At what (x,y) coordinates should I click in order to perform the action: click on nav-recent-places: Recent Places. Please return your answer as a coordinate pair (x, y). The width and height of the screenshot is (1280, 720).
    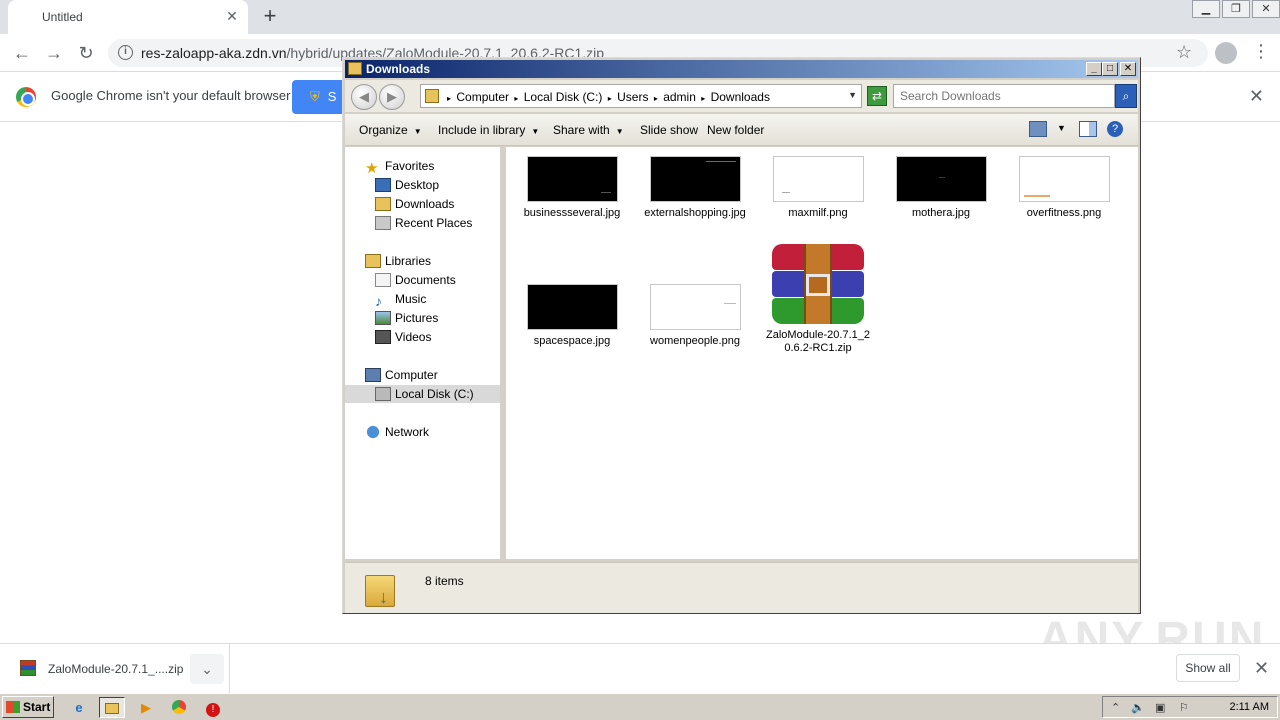
    Looking at the image, I should click on (423, 223).